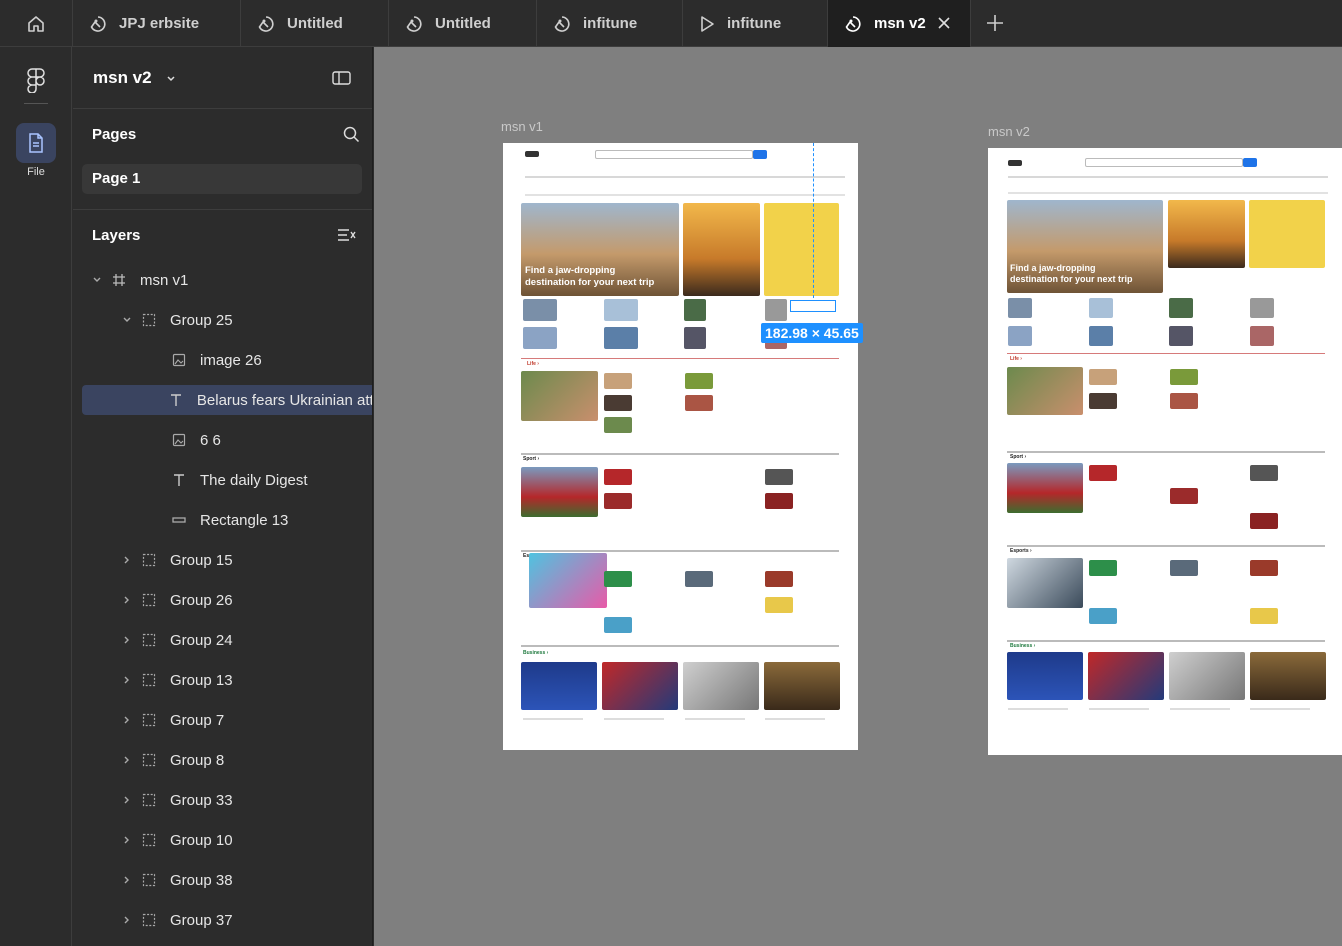 The width and height of the screenshot is (1342, 946). Describe the element at coordinates (899, 23) in the screenshot. I see `tab-6: msn v2` at that location.